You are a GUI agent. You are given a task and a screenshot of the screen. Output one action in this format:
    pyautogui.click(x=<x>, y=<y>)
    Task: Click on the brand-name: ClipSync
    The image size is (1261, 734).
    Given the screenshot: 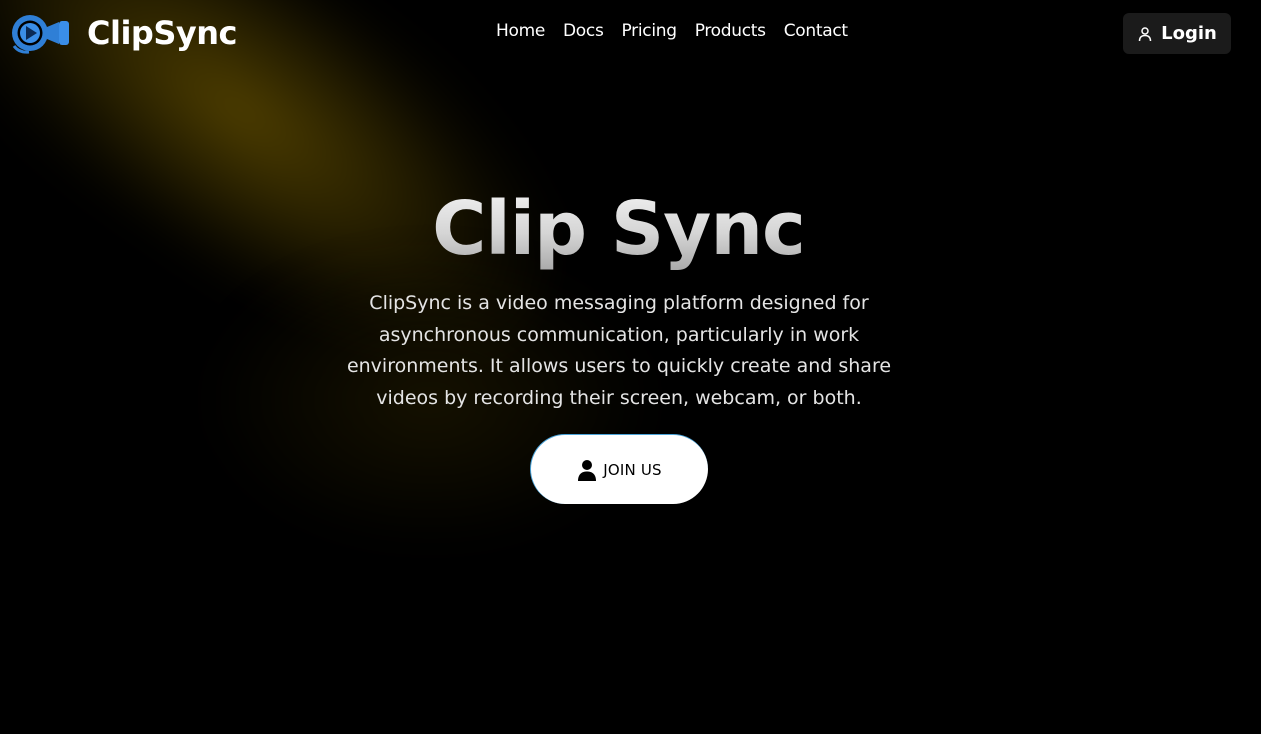 What is the action you would take?
    pyautogui.click(x=162, y=33)
    